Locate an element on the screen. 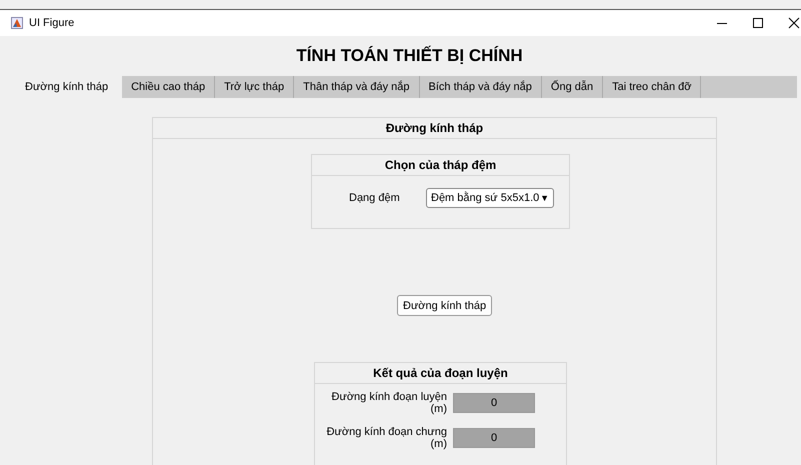  app-logo-icon is located at coordinates (17, 23).